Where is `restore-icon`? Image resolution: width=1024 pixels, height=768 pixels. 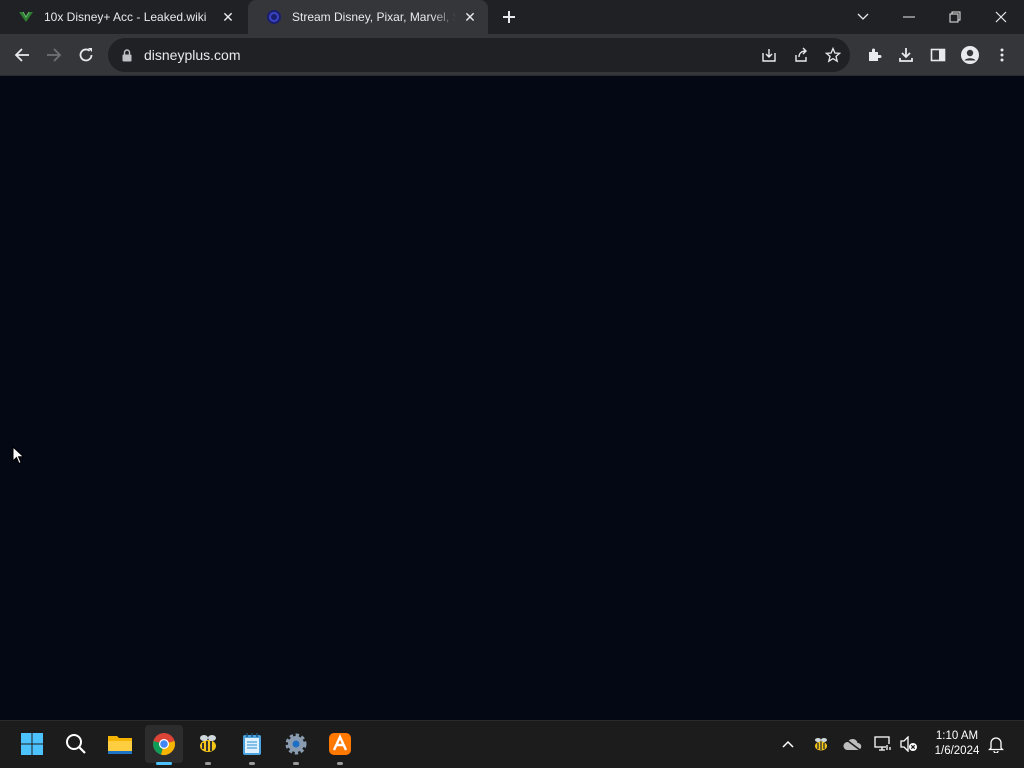
restore-icon is located at coordinates (955, 17).